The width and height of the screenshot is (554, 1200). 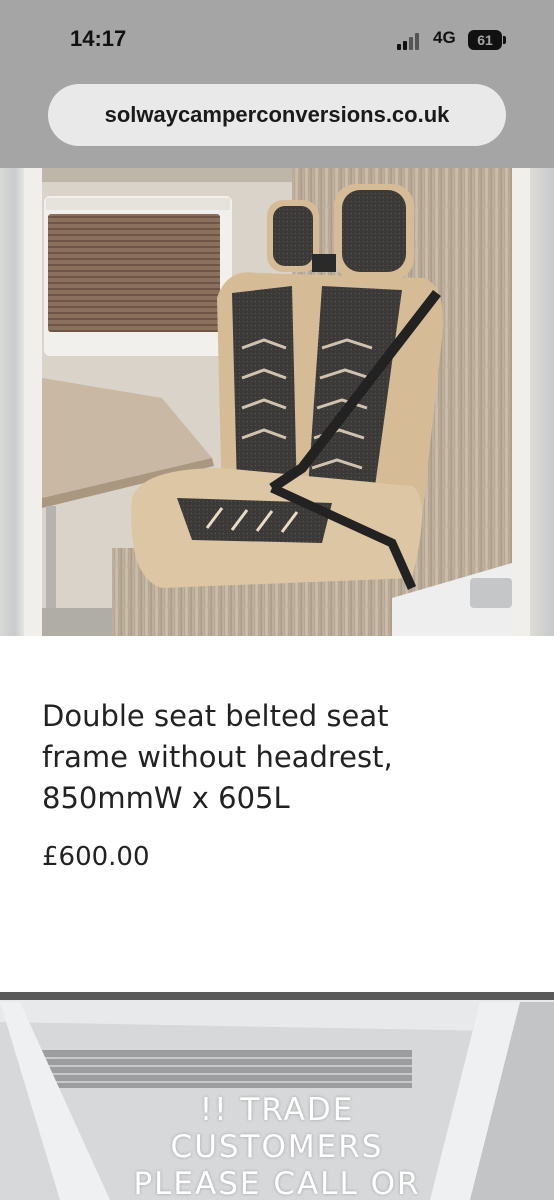 I want to click on previous-image-peek, so click(x=12, y=402).